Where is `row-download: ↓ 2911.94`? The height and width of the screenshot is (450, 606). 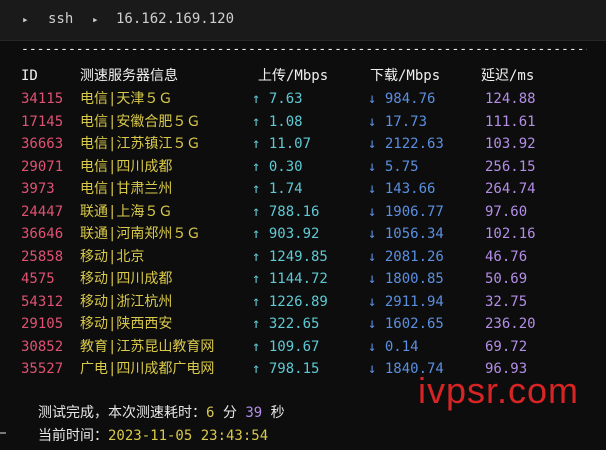
row-download: ↓ 2911.94 is located at coordinates (406, 301).